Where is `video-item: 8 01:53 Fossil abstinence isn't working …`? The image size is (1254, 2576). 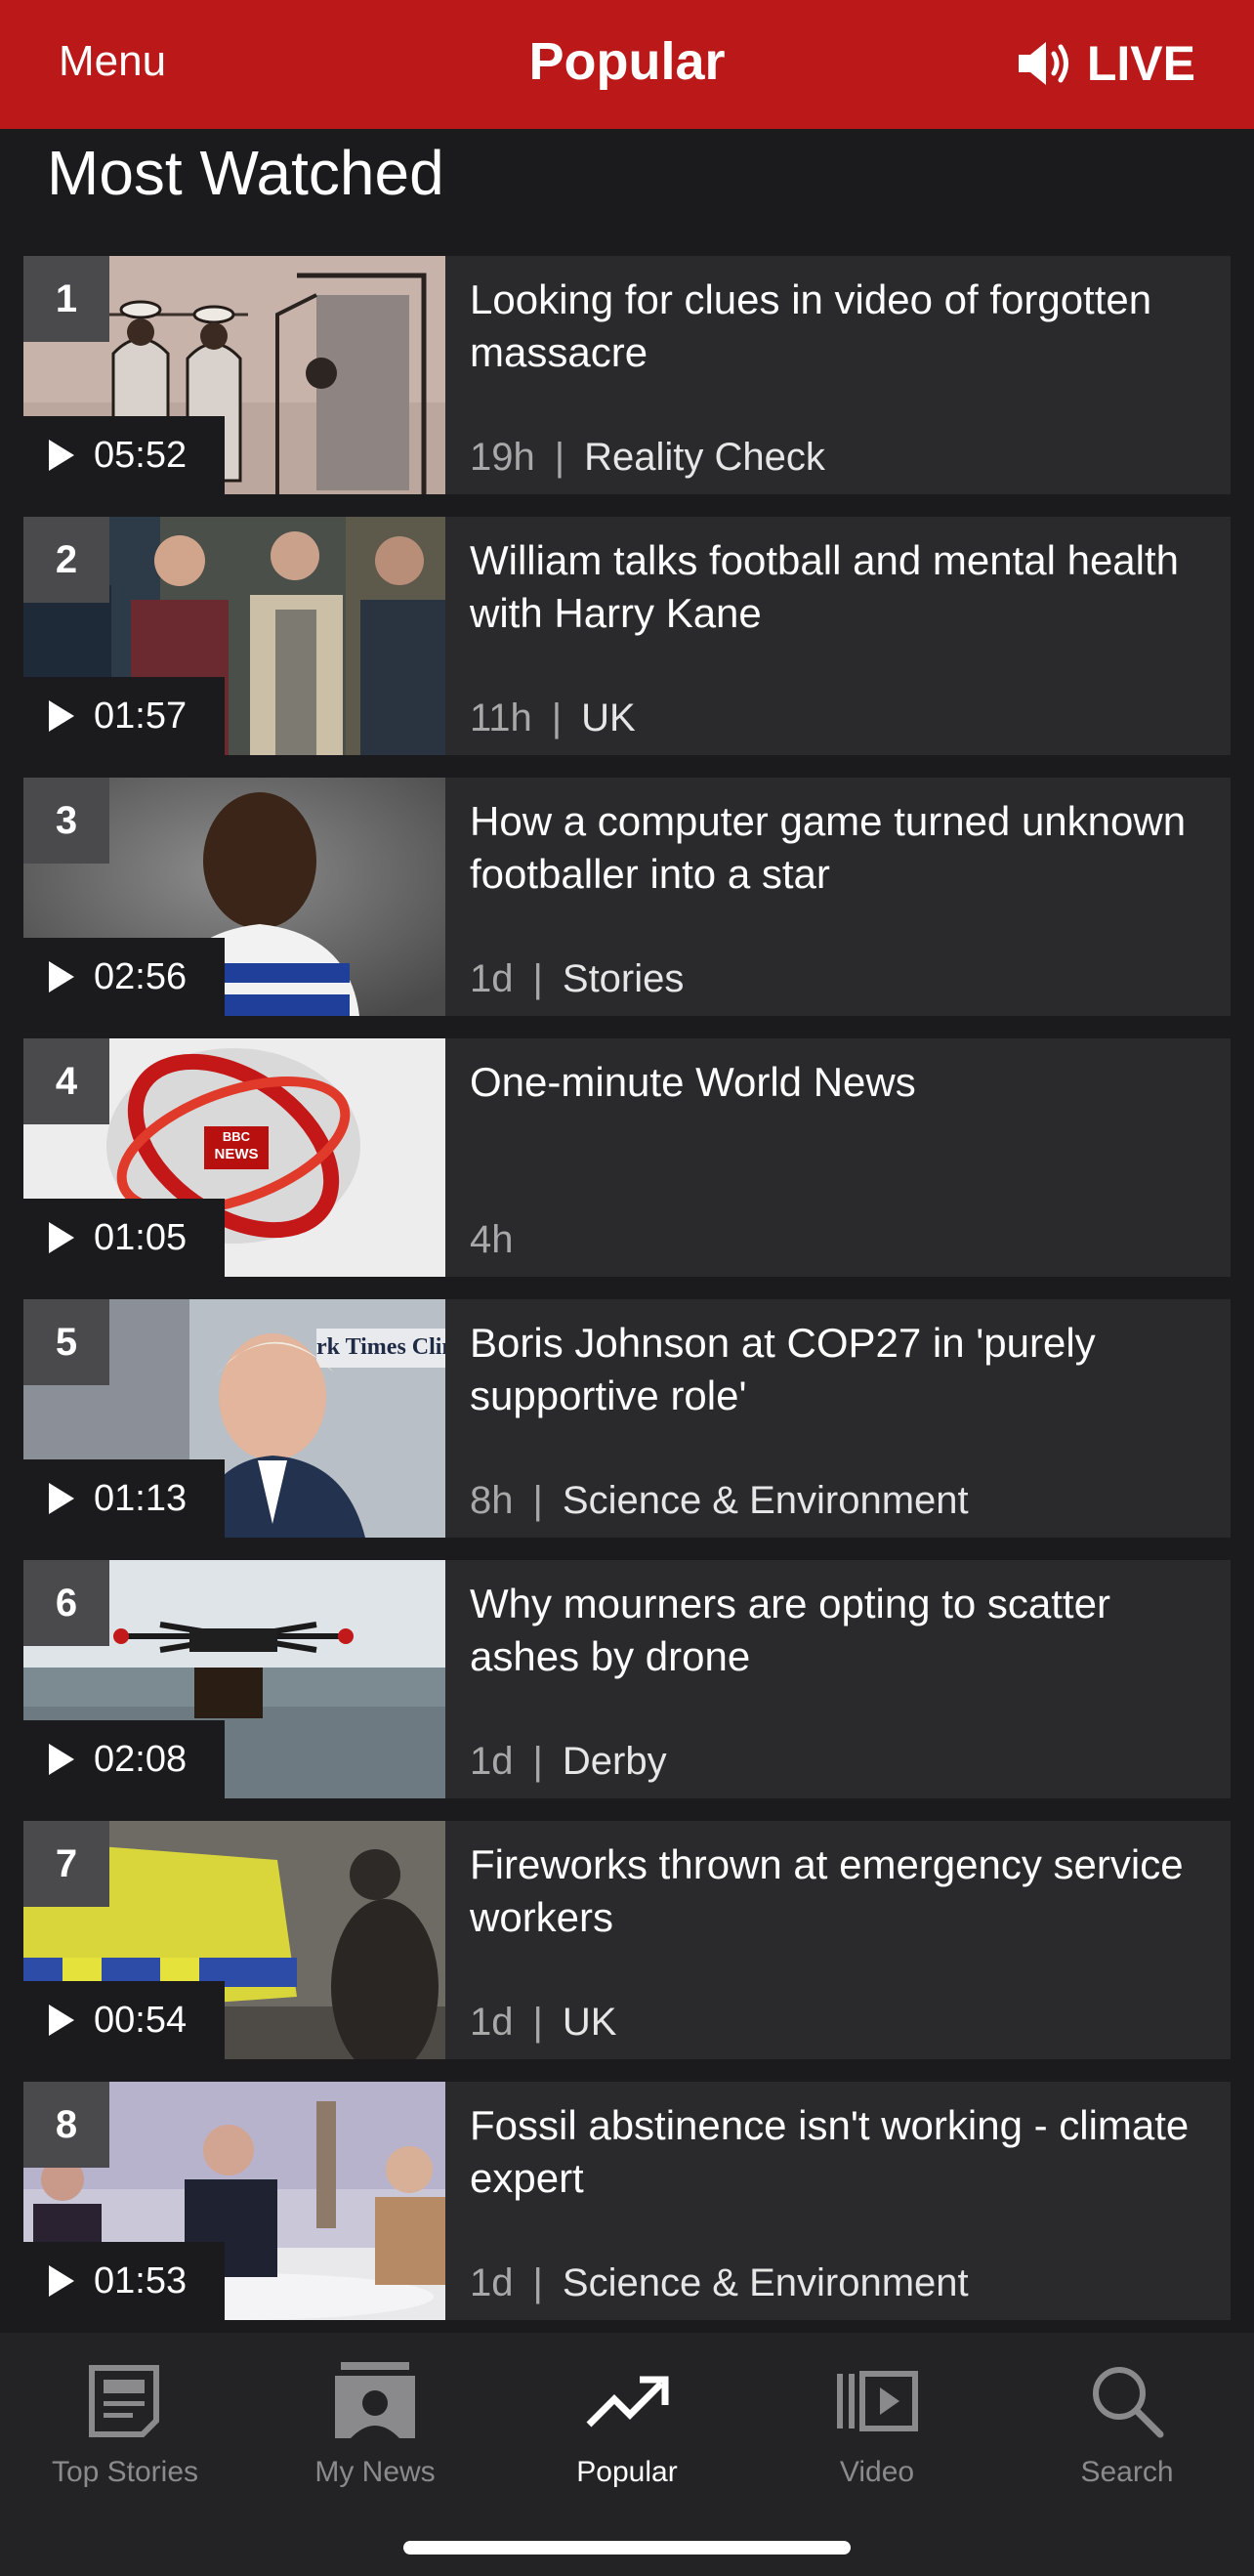
video-item: 8 01:53 Fossil abstinence isn't working … is located at coordinates (627, 2201).